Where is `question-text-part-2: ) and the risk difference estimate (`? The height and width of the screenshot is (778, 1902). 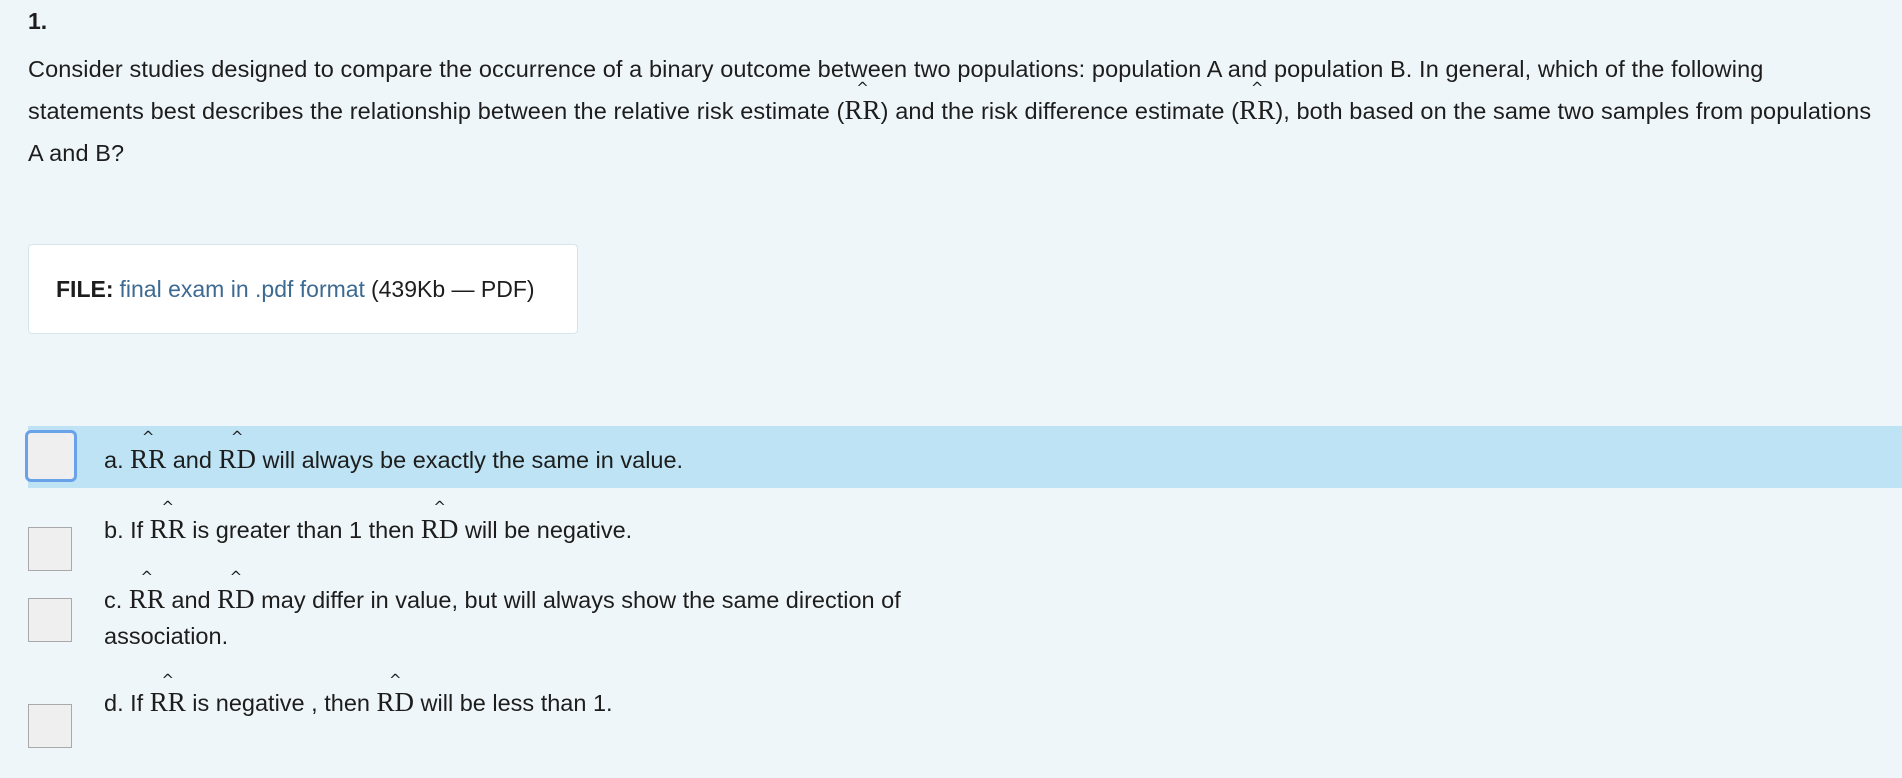 question-text-part-2: ) and the risk difference estimate ( is located at coordinates (1060, 111).